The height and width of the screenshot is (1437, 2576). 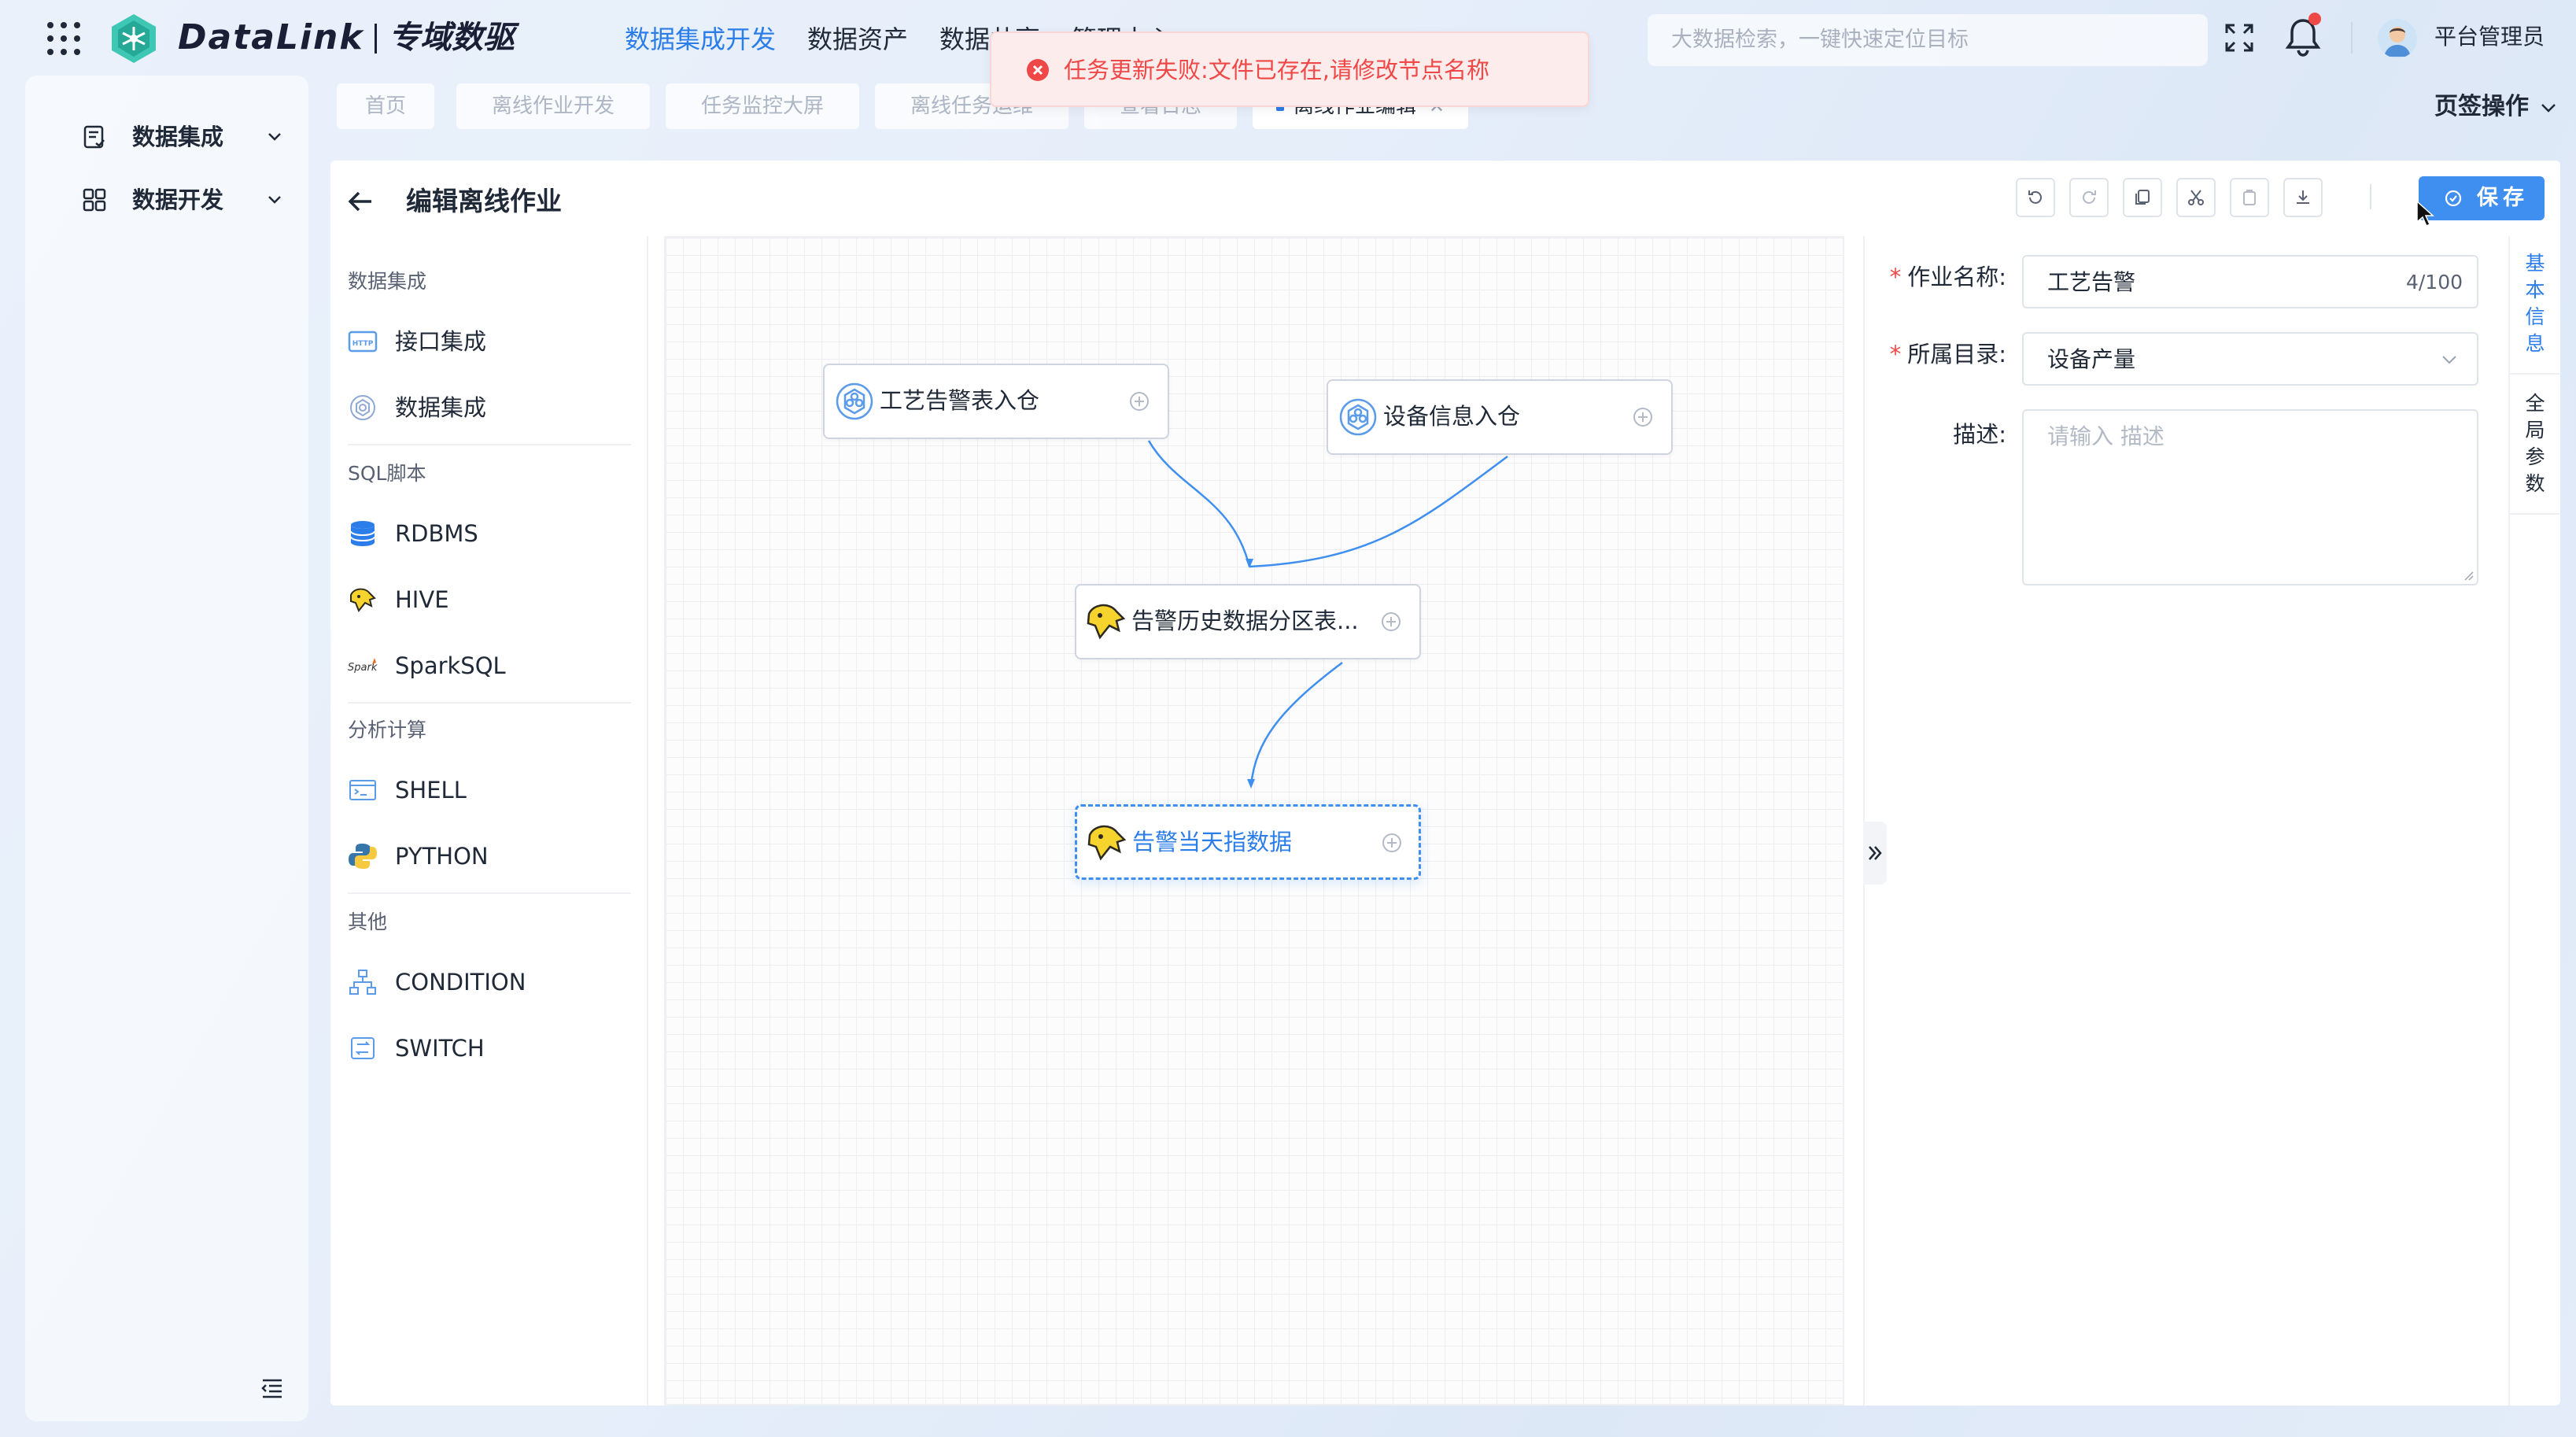 I want to click on palette-item-label: HIVE, so click(x=422, y=599).